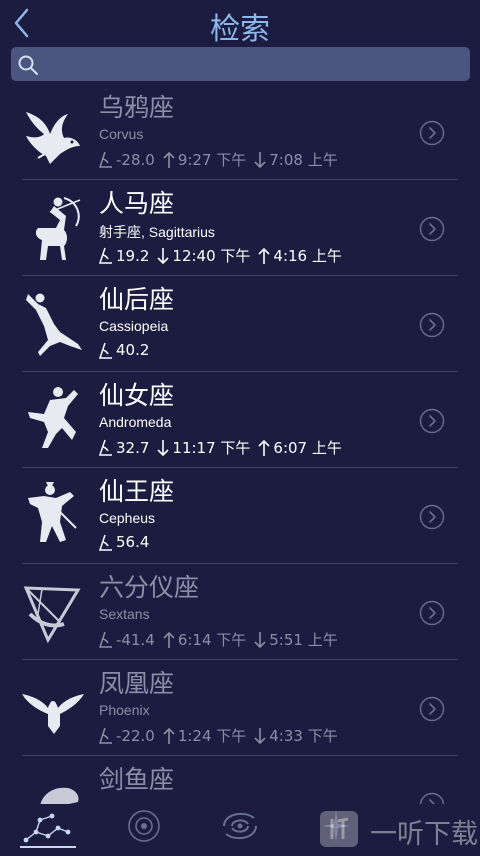 This screenshot has height=856, width=480. I want to click on rise-time: 1:24 下午, so click(204, 735).